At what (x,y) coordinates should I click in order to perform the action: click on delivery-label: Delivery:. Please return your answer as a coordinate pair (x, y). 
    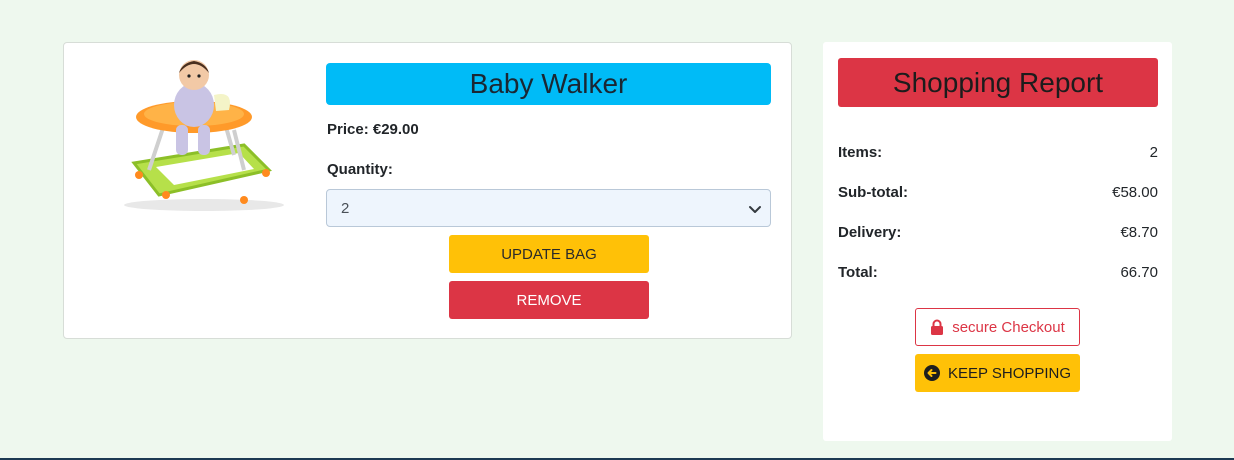
    Looking at the image, I should click on (870, 232).